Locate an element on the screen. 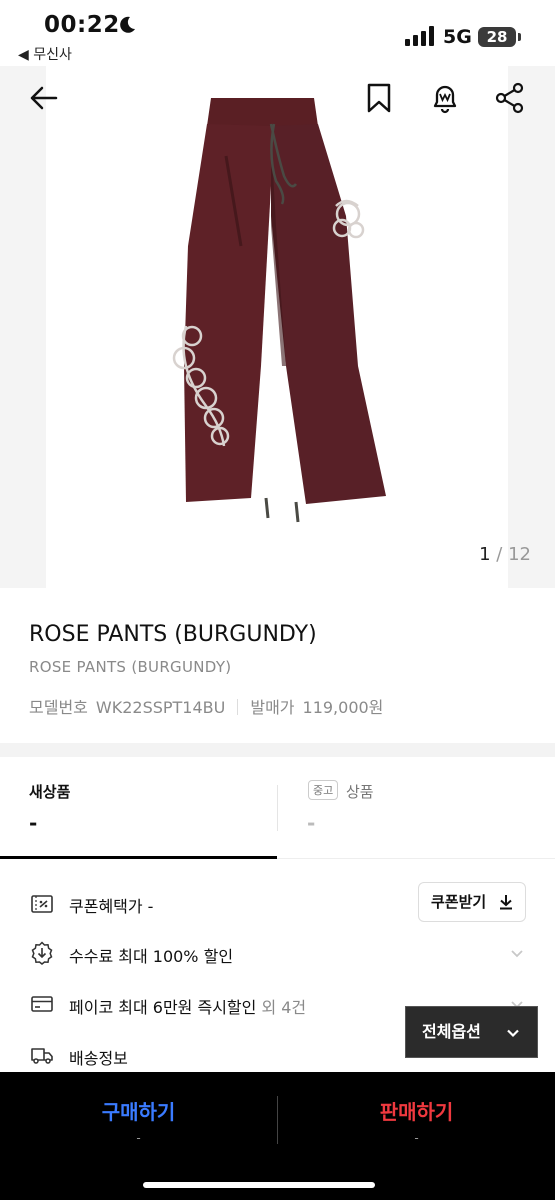 The width and height of the screenshot is (555, 1200). product-meta: 모델번호 WK22SSPT14BU 발매가 119,000원 is located at coordinates (206, 706).